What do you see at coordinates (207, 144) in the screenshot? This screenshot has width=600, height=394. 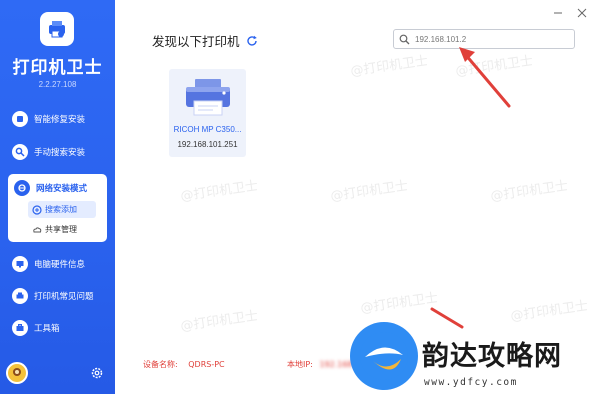 I see `printer-ip: 192.168.101.251` at bounding box center [207, 144].